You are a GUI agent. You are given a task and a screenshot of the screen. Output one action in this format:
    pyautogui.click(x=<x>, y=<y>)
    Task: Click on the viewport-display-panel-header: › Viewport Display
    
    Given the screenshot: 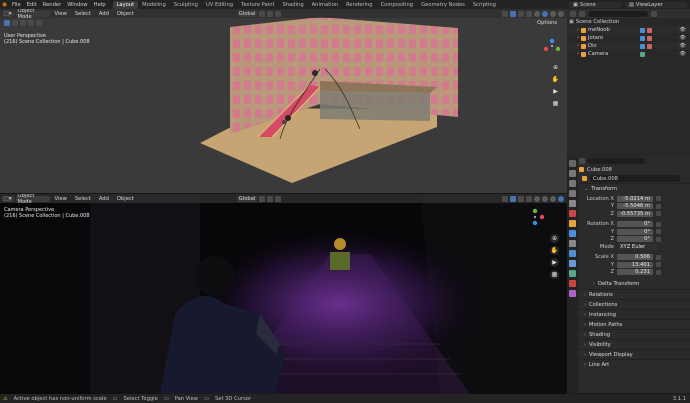 What is the action you would take?
    pyautogui.click(x=634, y=354)
    